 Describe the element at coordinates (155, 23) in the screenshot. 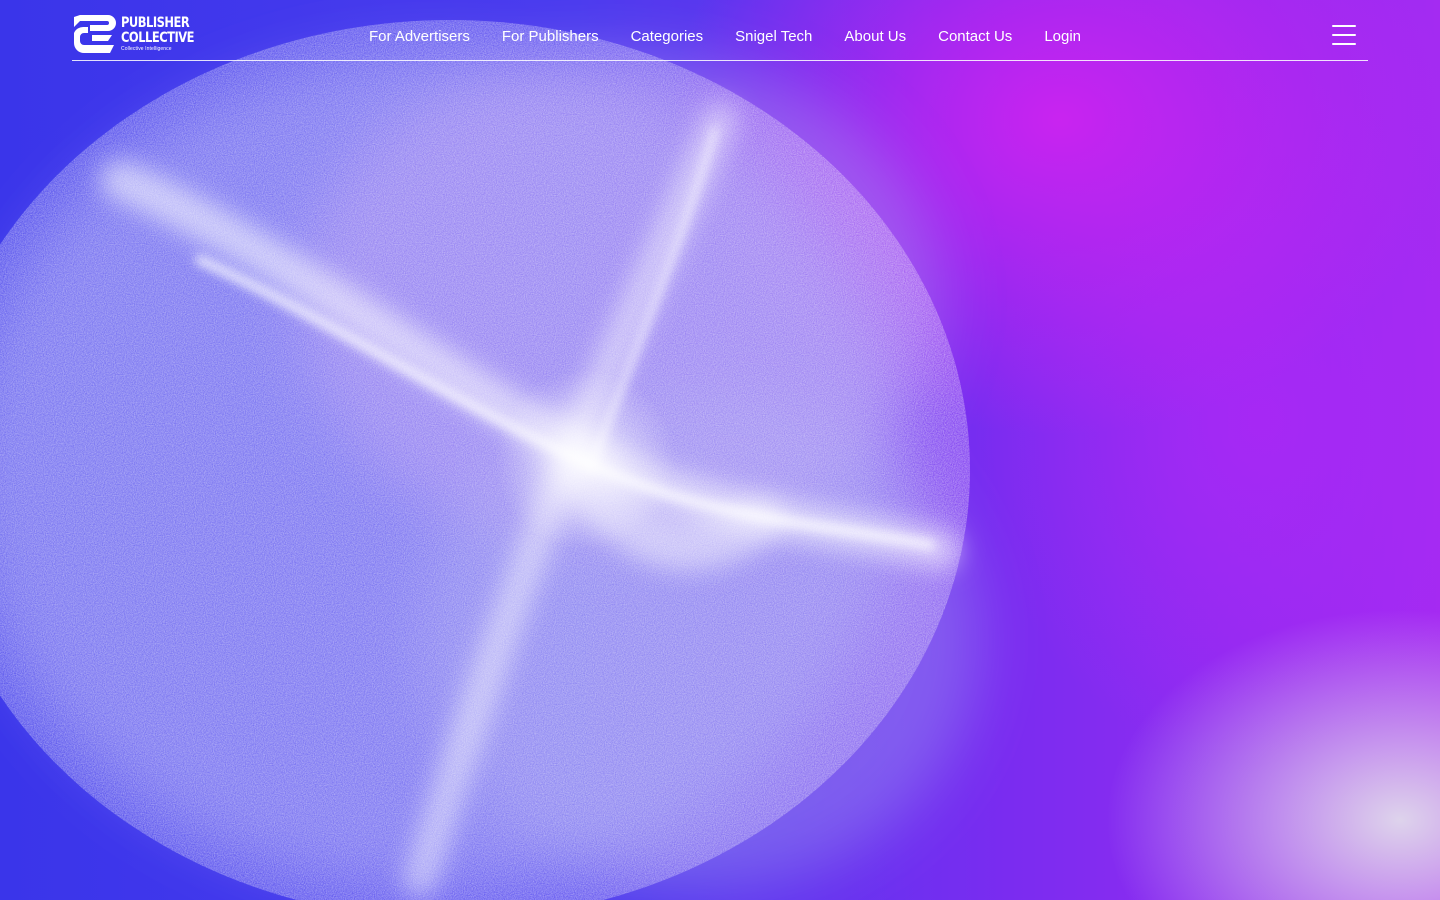

I see `brand-name-line1: PUBLISHER` at that location.